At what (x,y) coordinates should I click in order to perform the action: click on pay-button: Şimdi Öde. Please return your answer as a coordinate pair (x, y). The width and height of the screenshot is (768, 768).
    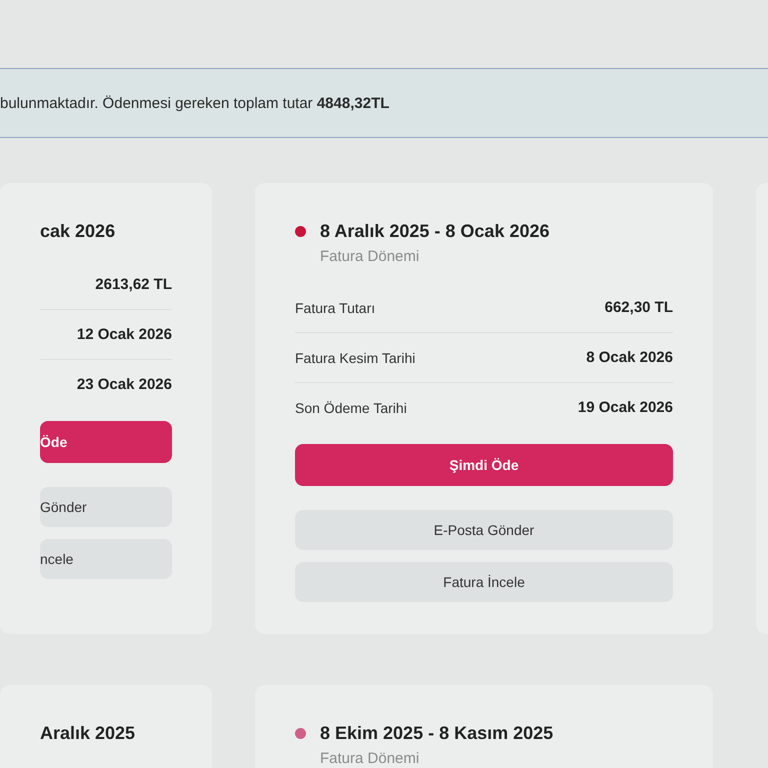
    Looking at the image, I should click on (484, 465).